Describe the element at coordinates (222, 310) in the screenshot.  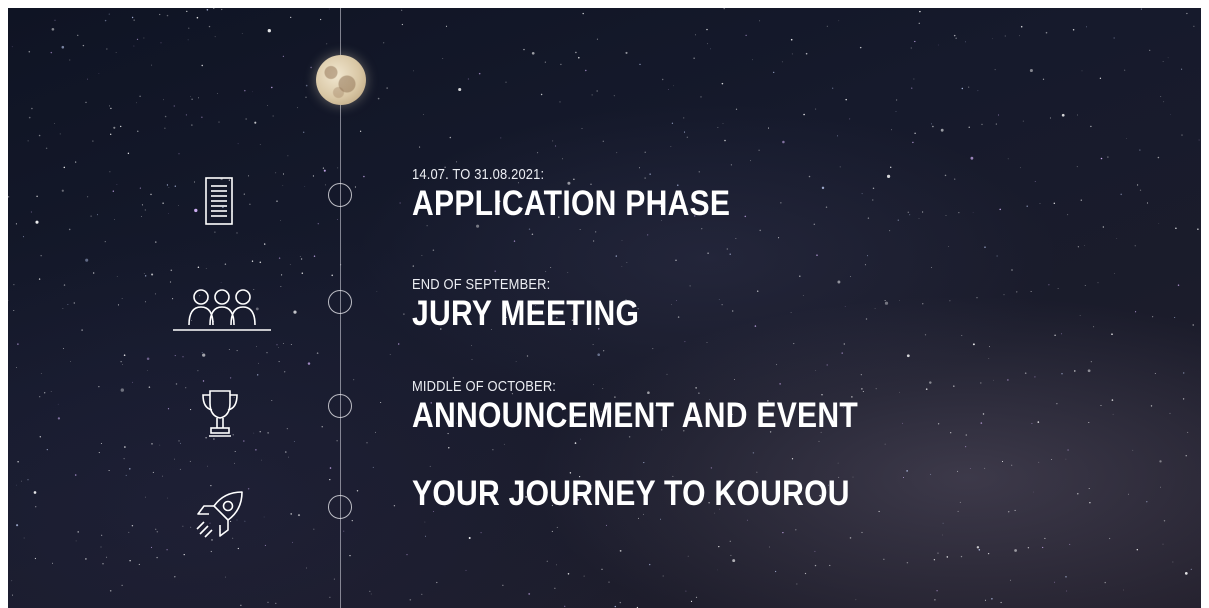
I see `people-icon` at that location.